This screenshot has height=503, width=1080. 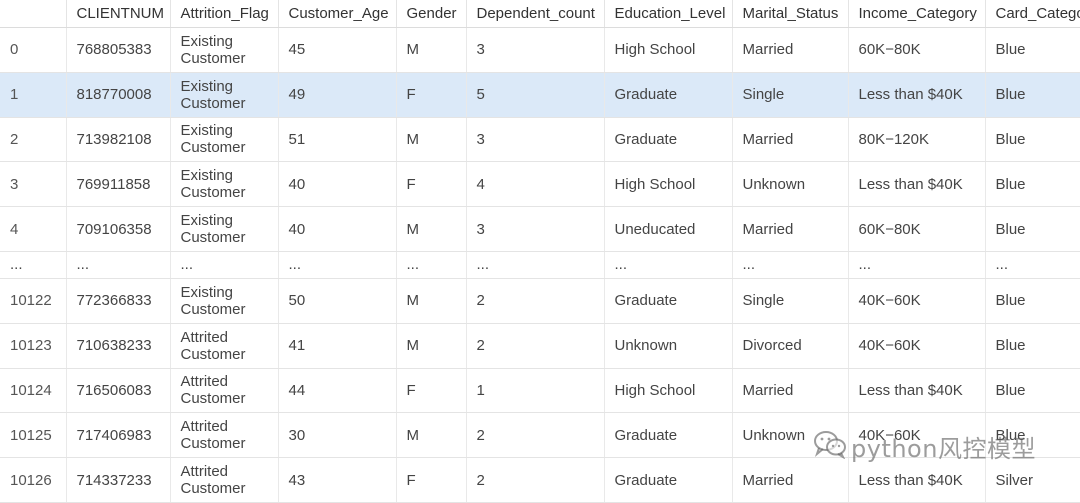 What do you see at coordinates (790, 346) in the screenshot?
I see `marital-status-cell: Divorced` at bounding box center [790, 346].